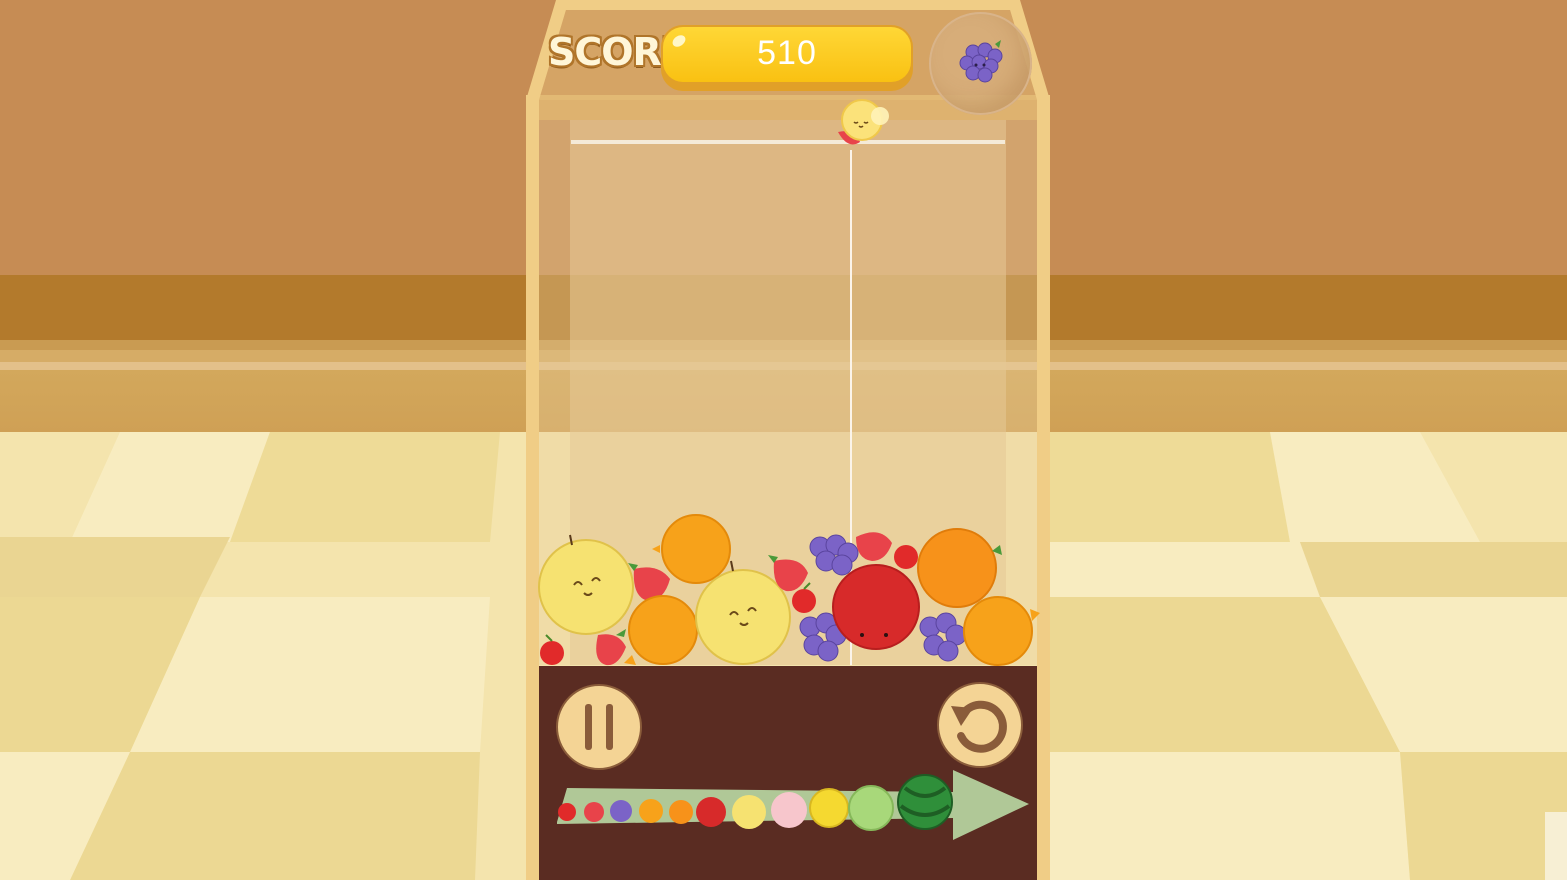 The width and height of the screenshot is (1567, 880). I want to click on evo-melon, so click(871, 808).